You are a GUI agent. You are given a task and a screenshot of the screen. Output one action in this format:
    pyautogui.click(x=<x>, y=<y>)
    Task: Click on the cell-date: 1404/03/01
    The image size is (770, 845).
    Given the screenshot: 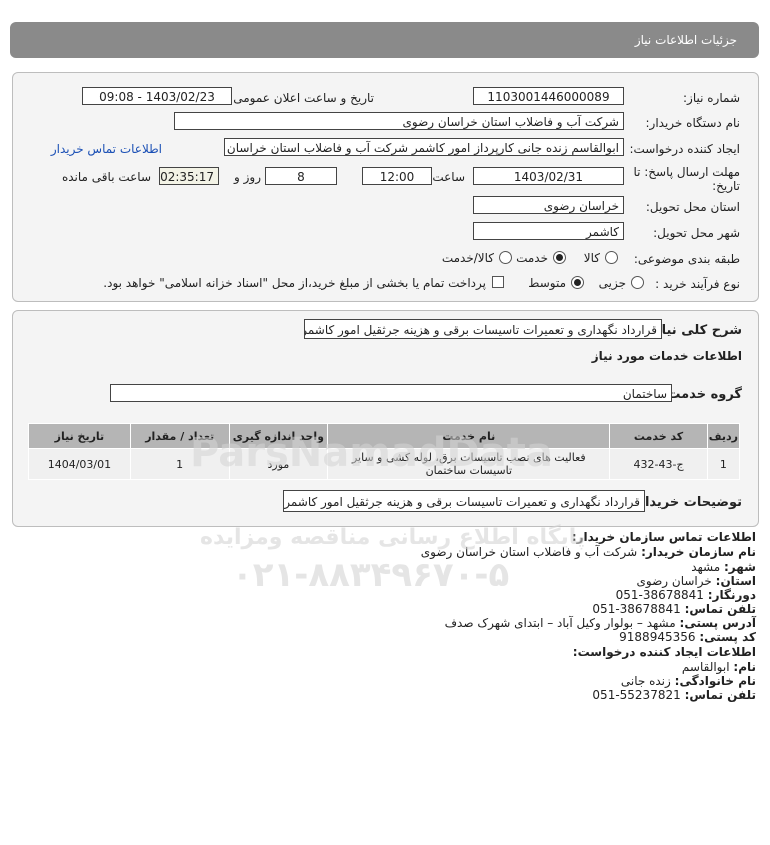 What is the action you would take?
    pyautogui.click(x=79, y=464)
    